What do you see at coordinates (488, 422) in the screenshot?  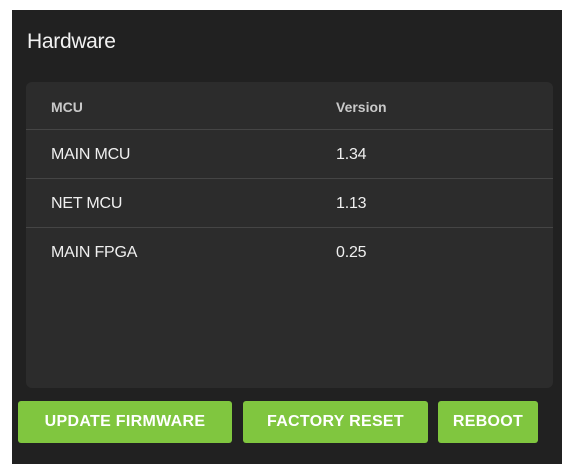 I see `reboot-button: REBOOT` at bounding box center [488, 422].